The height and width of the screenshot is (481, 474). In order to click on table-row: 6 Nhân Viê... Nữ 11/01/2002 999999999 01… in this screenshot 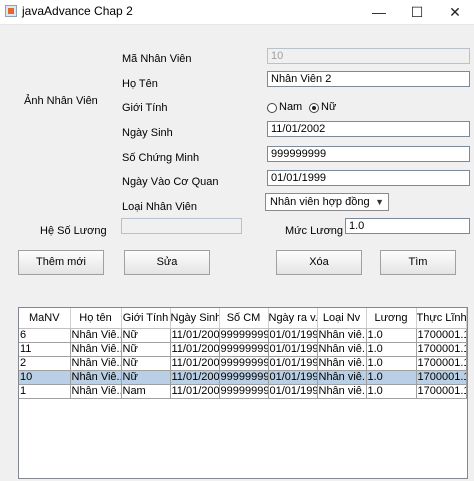, I will do `click(243, 335)`.